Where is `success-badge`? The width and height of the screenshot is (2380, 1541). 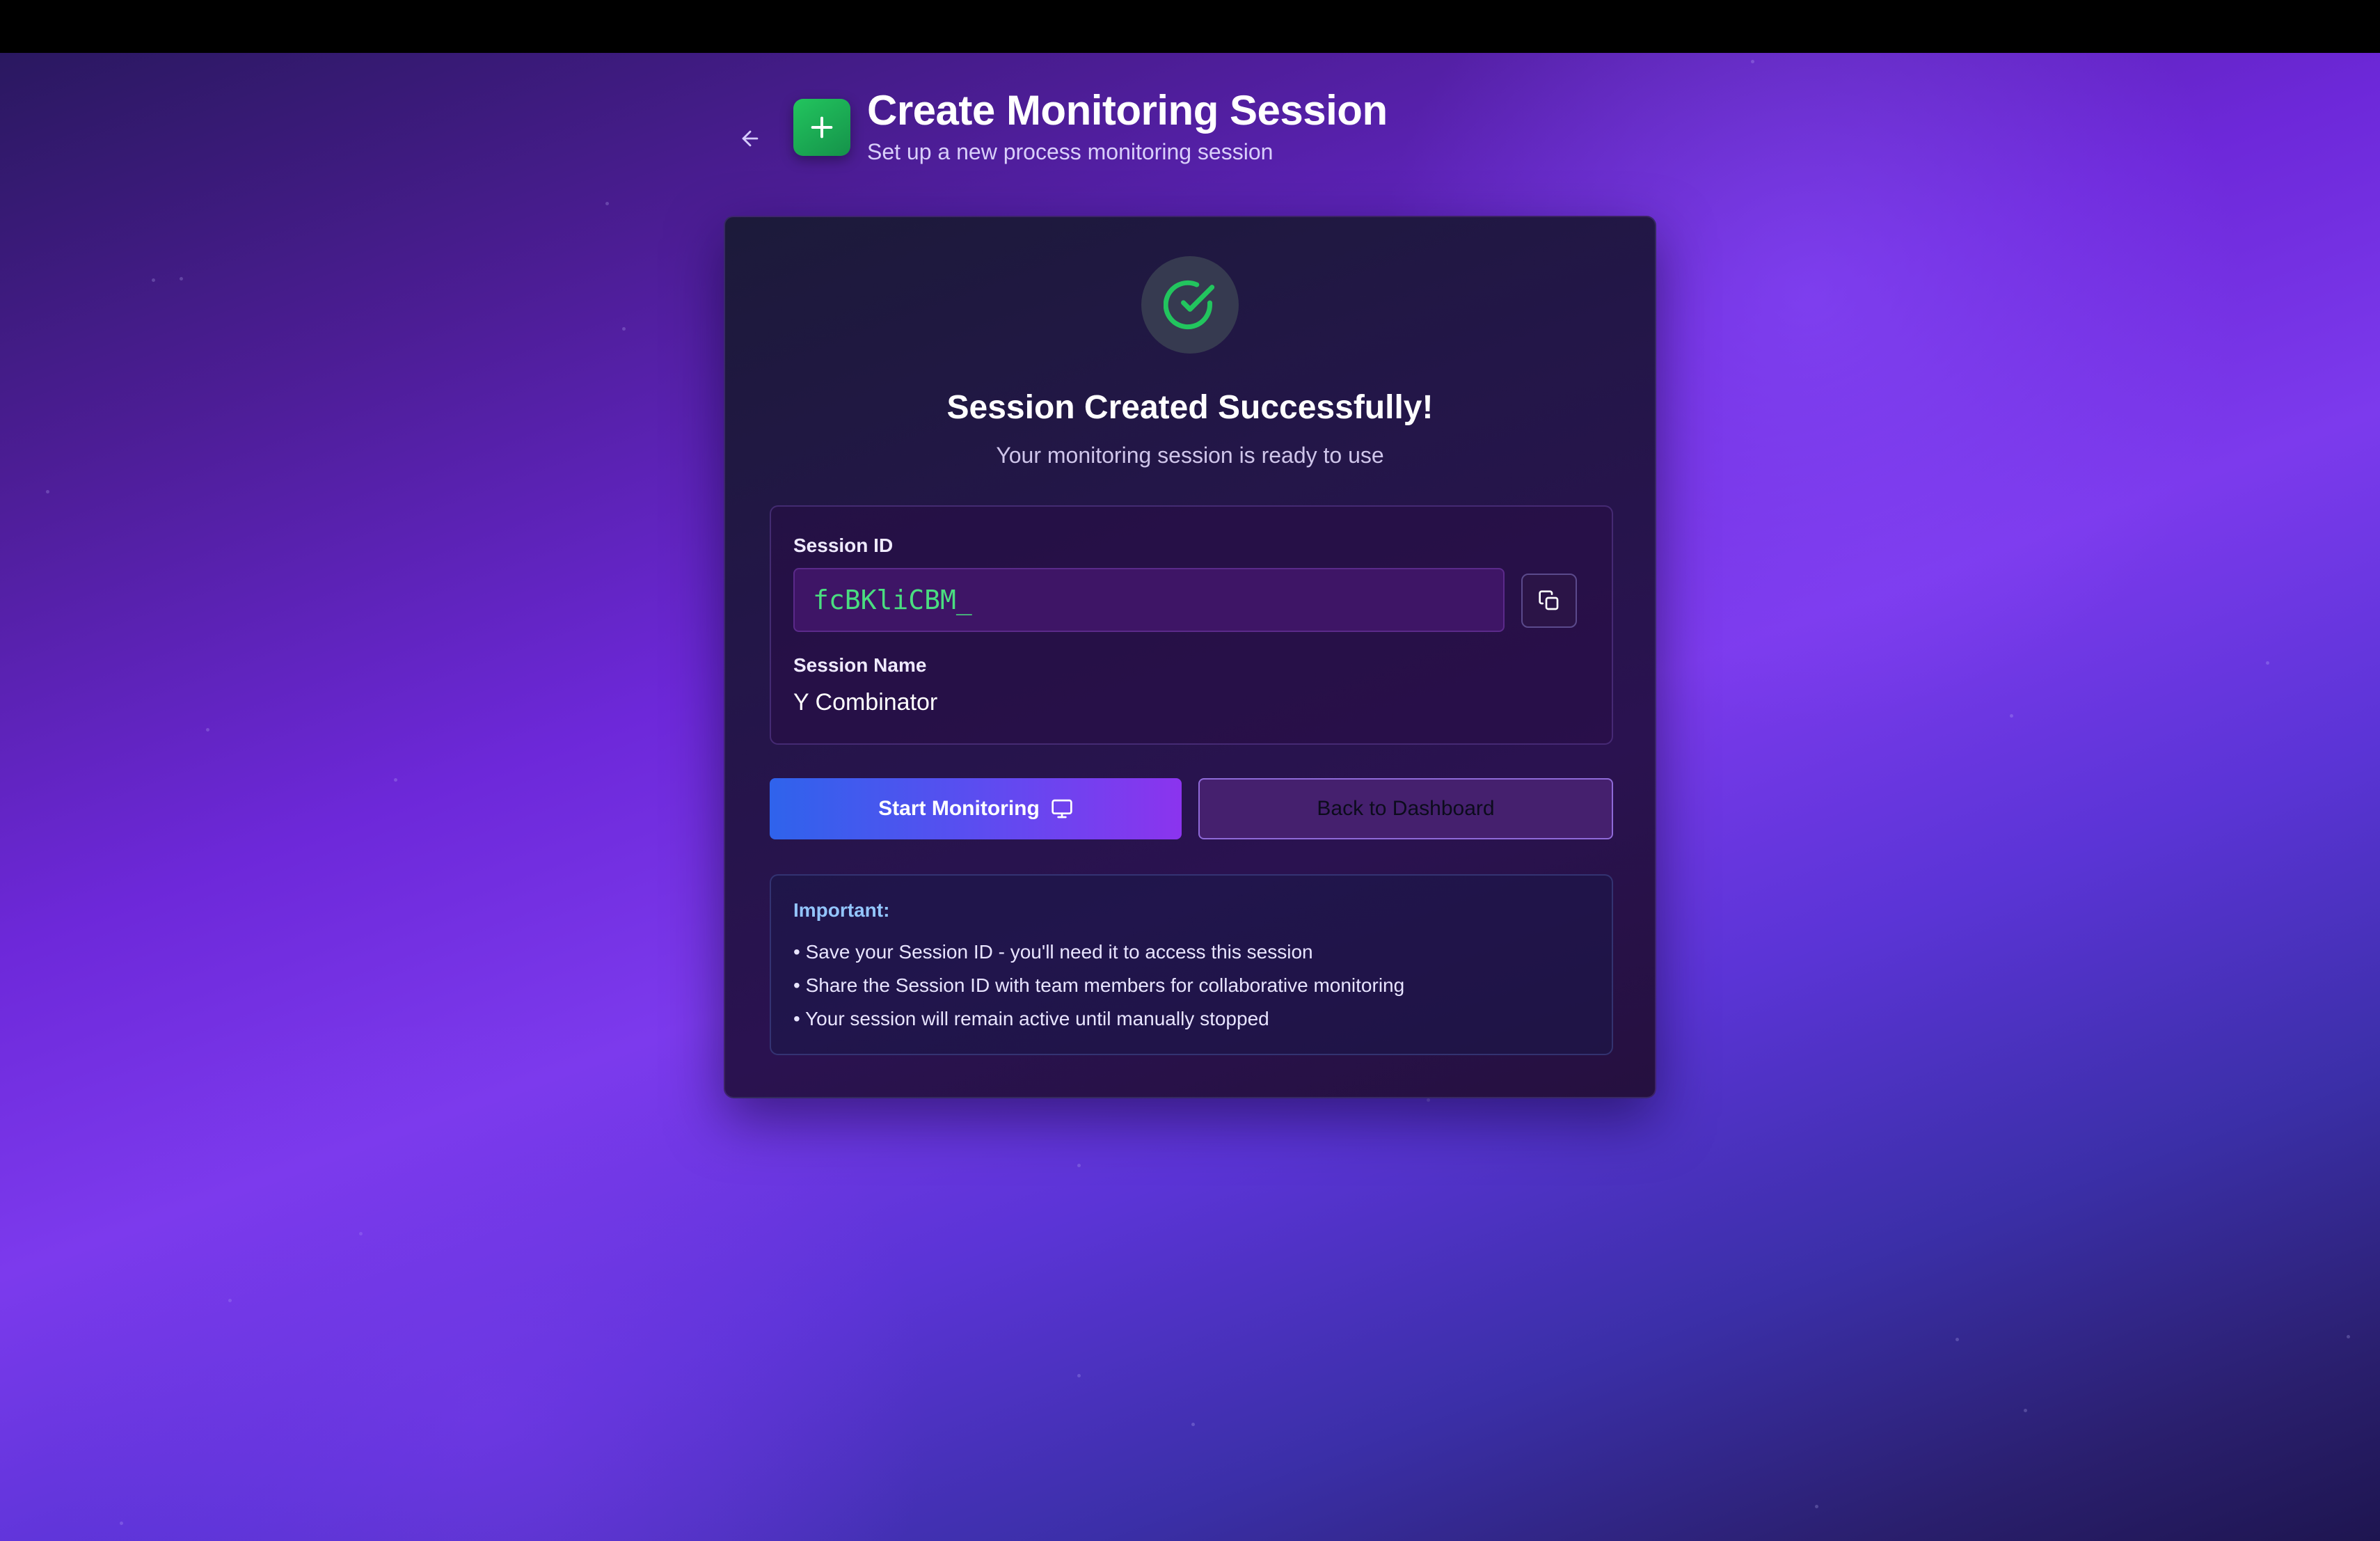 success-badge is located at coordinates (1190, 305).